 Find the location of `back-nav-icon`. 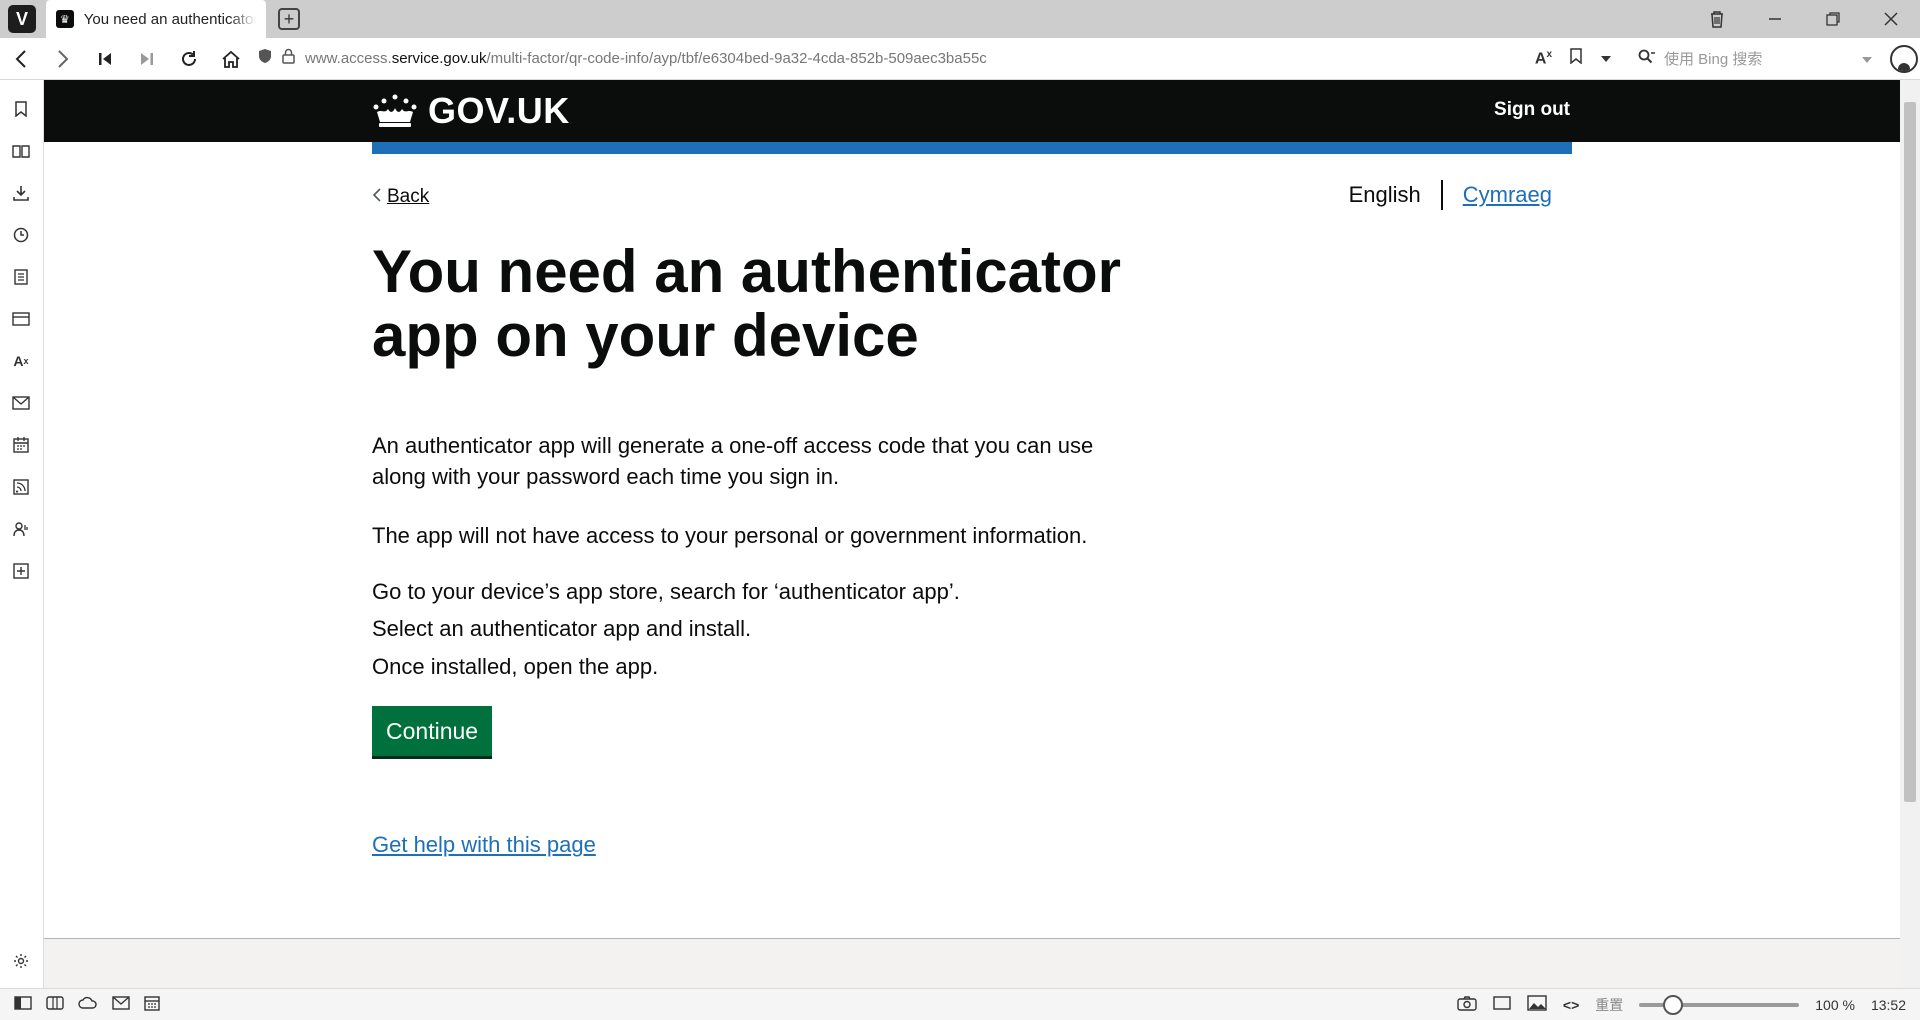

back-nav-icon is located at coordinates (21, 59).